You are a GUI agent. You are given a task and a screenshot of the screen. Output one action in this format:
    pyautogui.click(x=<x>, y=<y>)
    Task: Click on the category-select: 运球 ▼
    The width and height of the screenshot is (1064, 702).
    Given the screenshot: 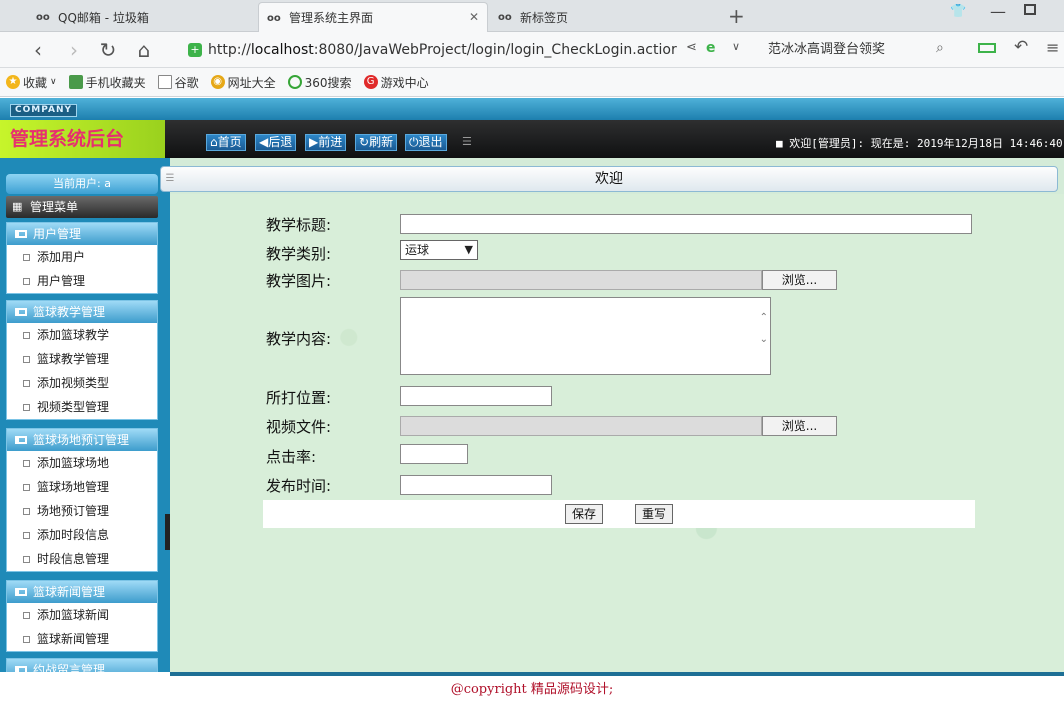 What is the action you would take?
    pyautogui.click(x=439, y=250)
    